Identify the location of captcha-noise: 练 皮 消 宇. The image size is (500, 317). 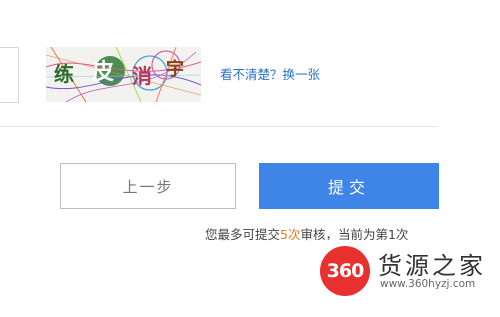
(123, 74).